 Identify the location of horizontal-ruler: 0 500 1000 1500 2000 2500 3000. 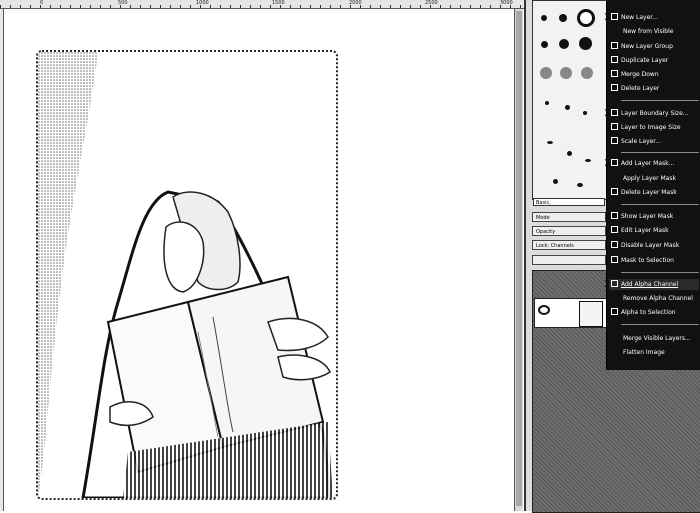
(262, 4).